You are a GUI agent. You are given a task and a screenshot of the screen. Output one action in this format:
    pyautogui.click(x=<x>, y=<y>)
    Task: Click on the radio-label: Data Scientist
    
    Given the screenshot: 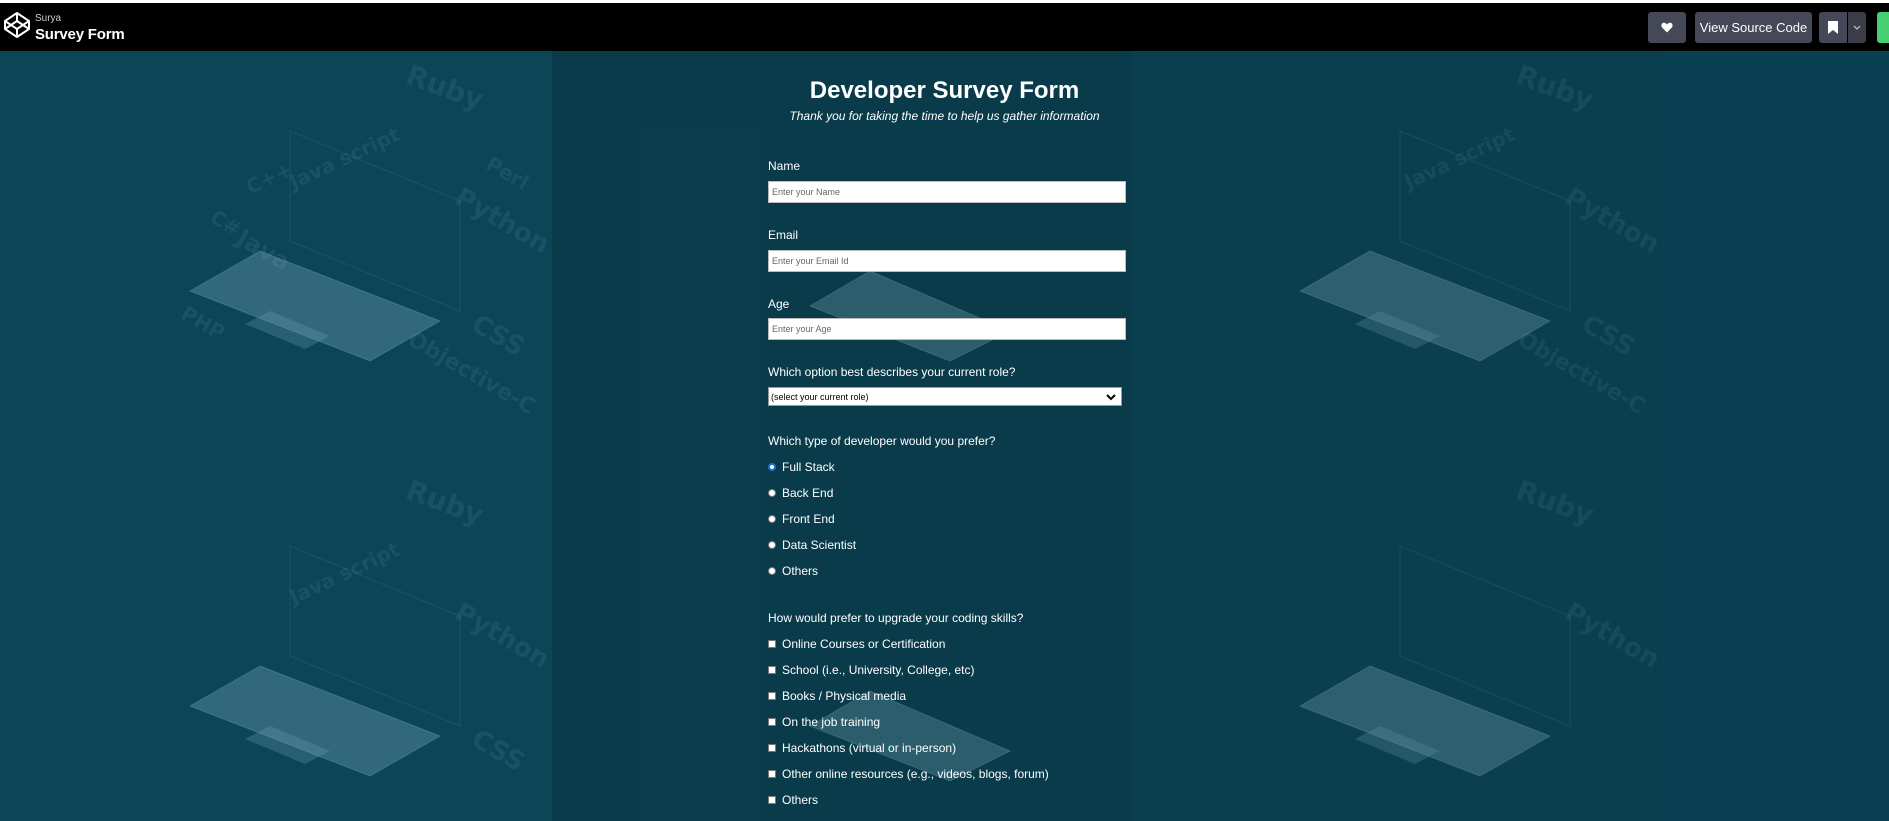 What is the action you would take?
    pyautogui.click(x=819, y=545)
    